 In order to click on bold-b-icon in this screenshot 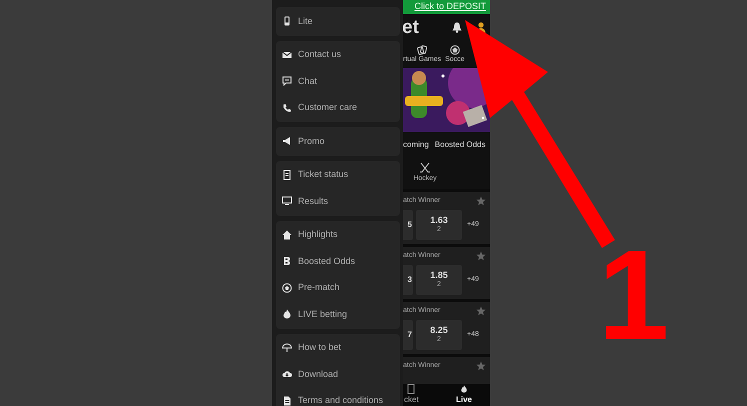, I will do `click(287, 261)`.